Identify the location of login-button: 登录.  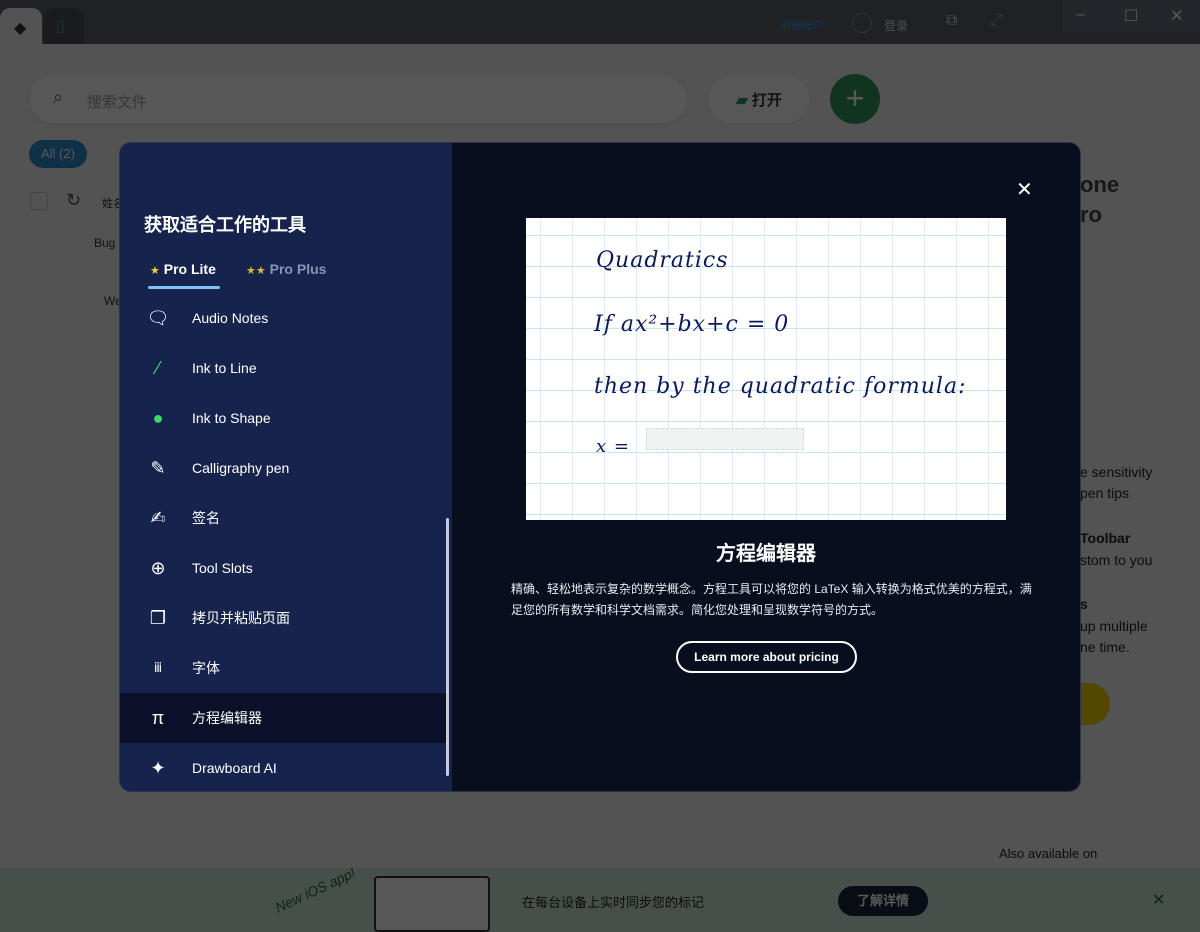
(896, 25).